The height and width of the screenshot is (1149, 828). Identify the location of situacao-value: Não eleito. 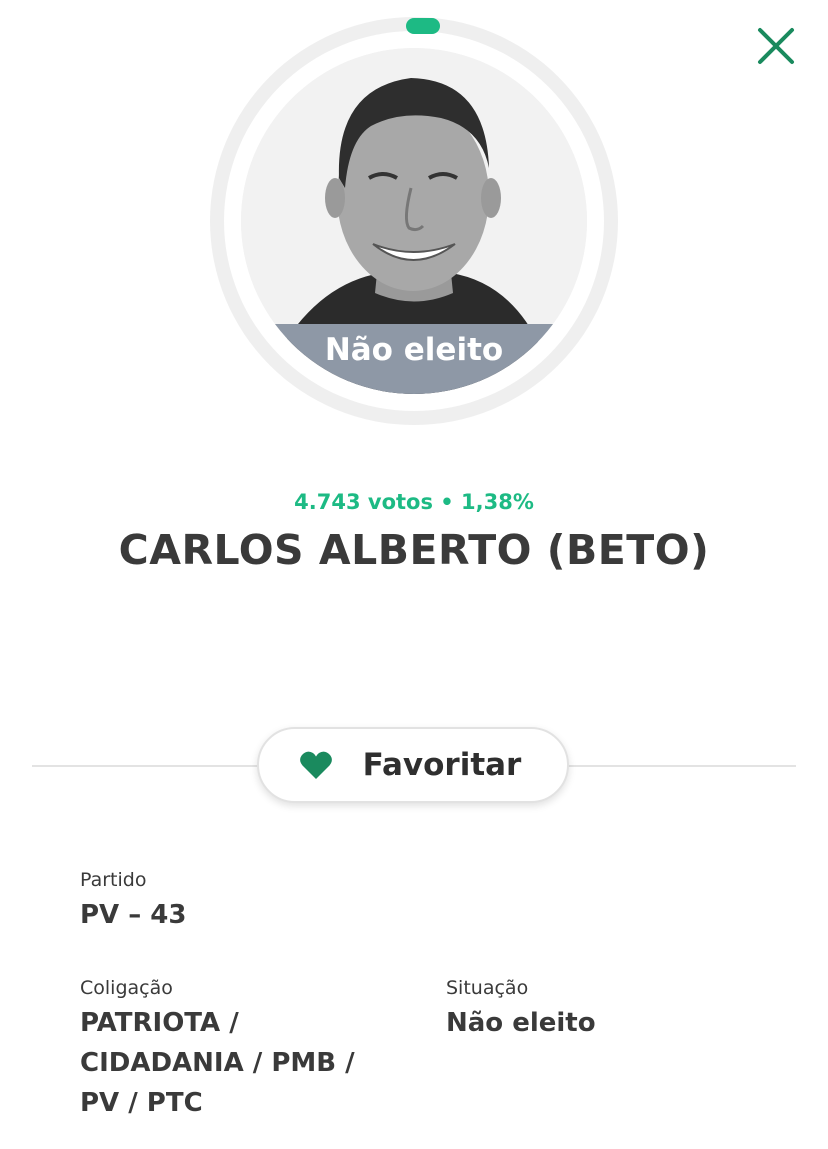
(521, 1023).